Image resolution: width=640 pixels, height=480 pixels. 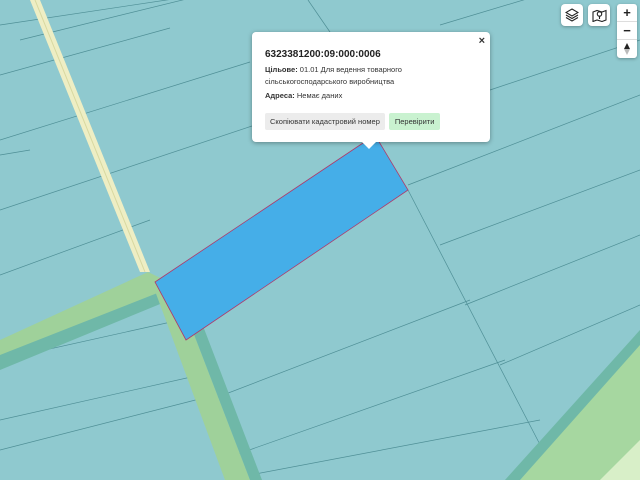 I want to click on close-icon: ×, so click(x=482, y=41).